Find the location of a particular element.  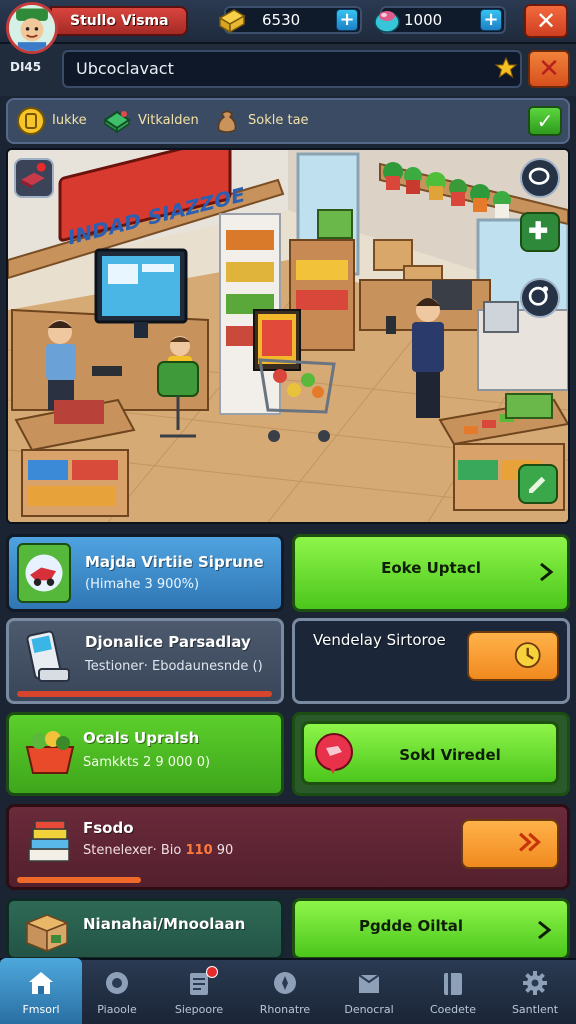

nav-catalog: Coedete is located at coordinates (453, 991).